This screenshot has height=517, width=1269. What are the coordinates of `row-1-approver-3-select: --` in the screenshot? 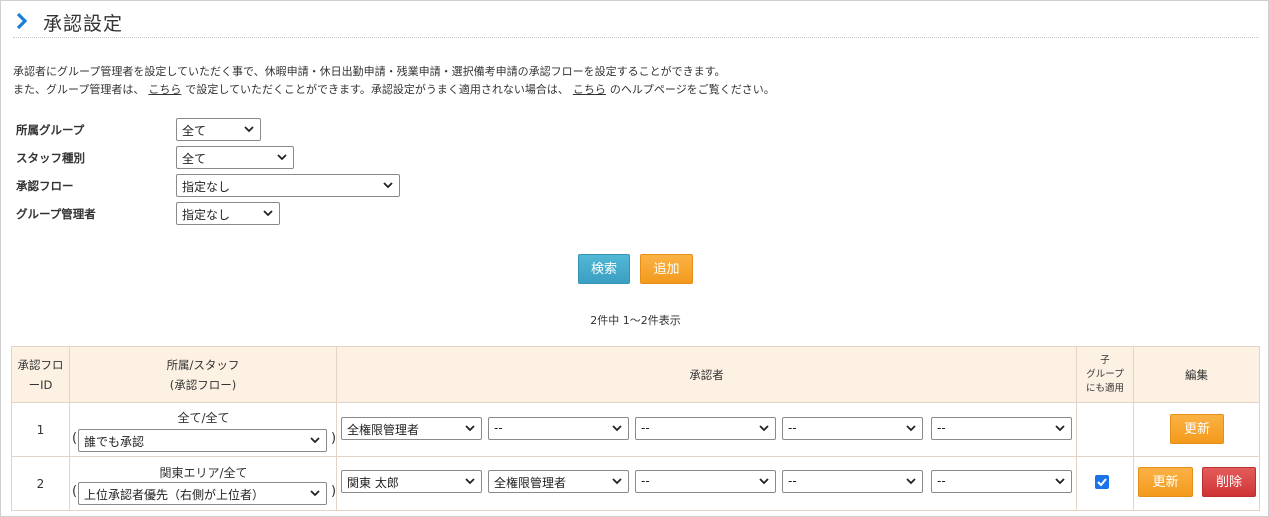 It's located at (705, 428).